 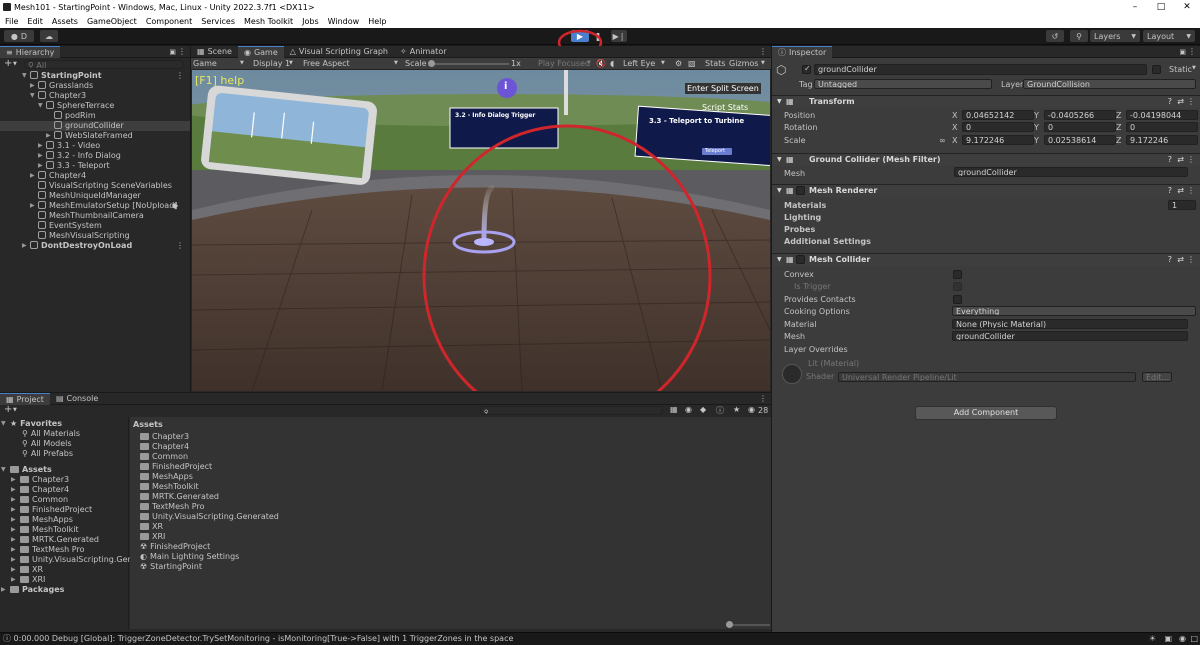 I want to click on rotation-field-y: 0, so click(x=1080, y=127).